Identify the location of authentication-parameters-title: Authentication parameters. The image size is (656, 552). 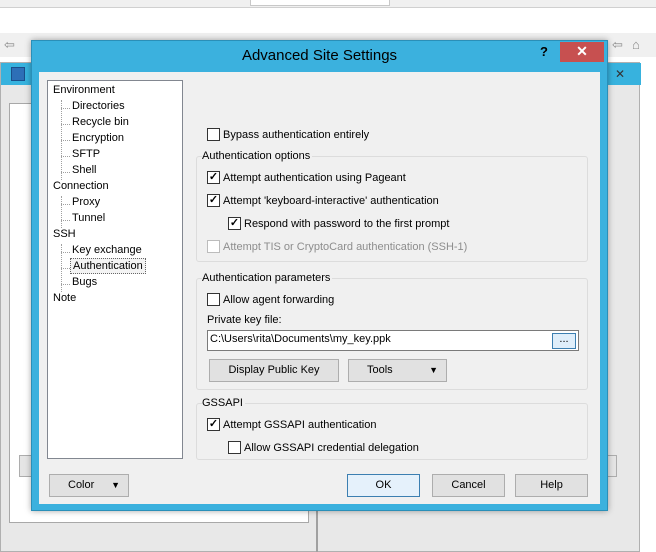
(267, 278).